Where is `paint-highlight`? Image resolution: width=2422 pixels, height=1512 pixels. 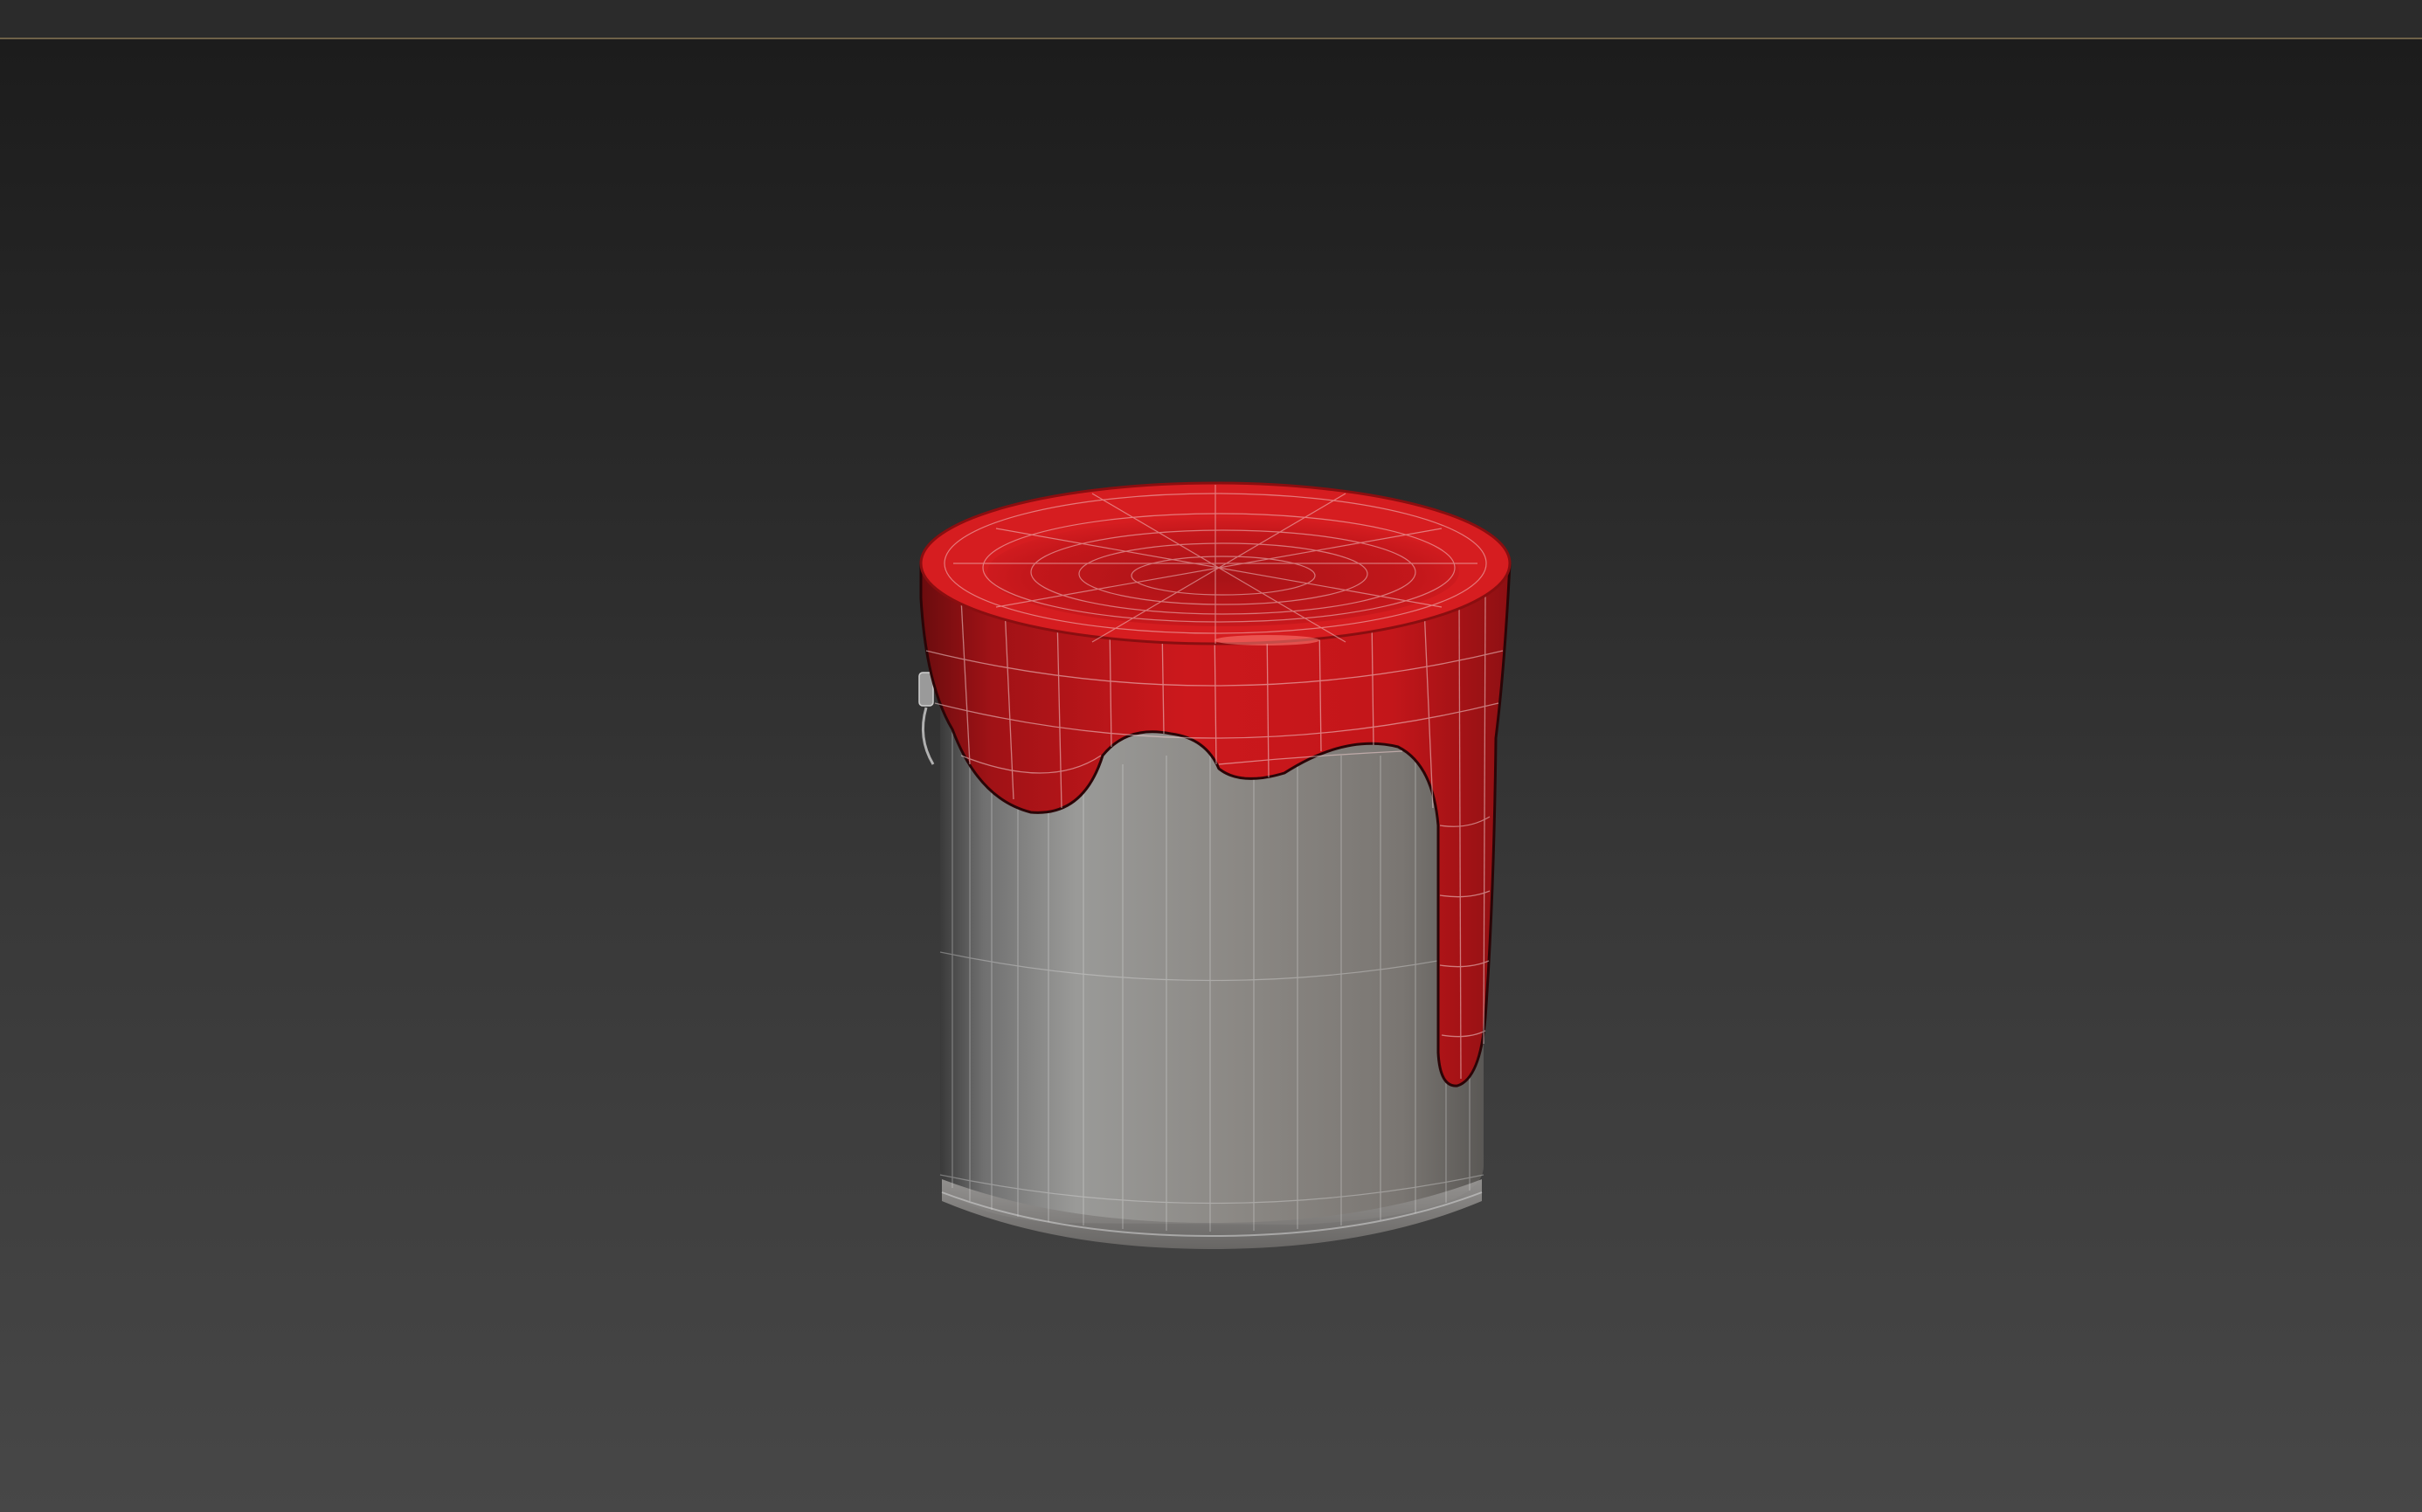 paint-highlight is located at coordinates (1266, 640).